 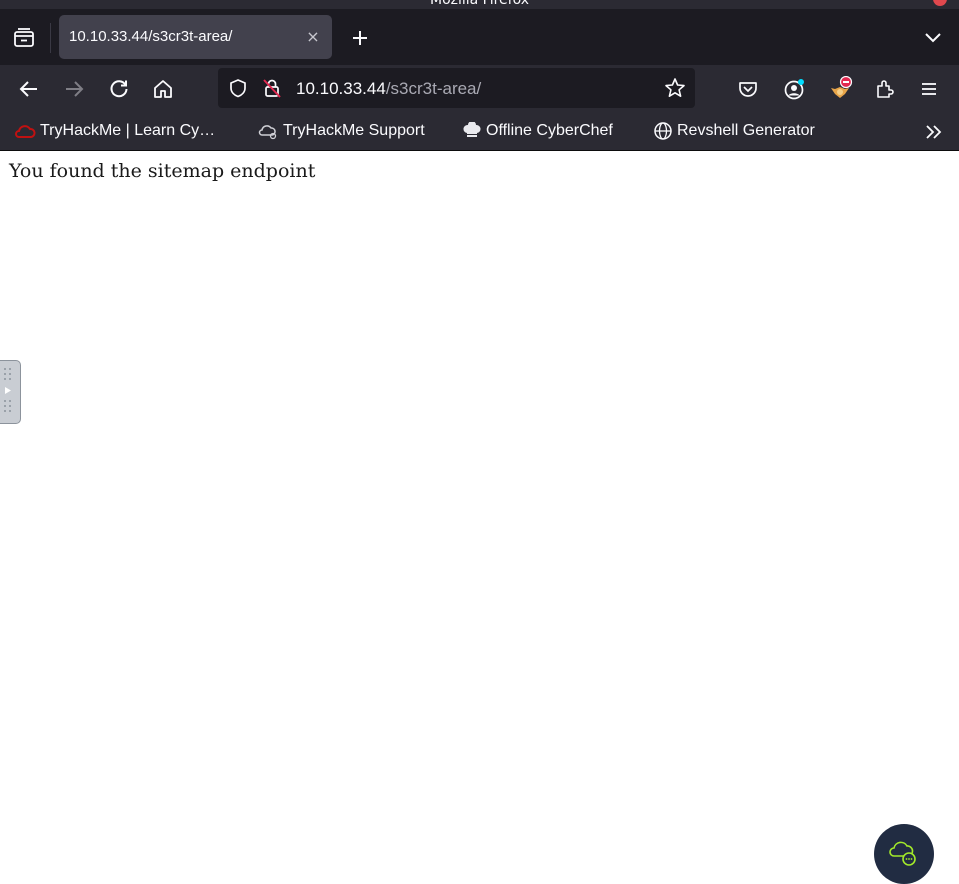 I want to click on account-button, so click(x=794, y=89).